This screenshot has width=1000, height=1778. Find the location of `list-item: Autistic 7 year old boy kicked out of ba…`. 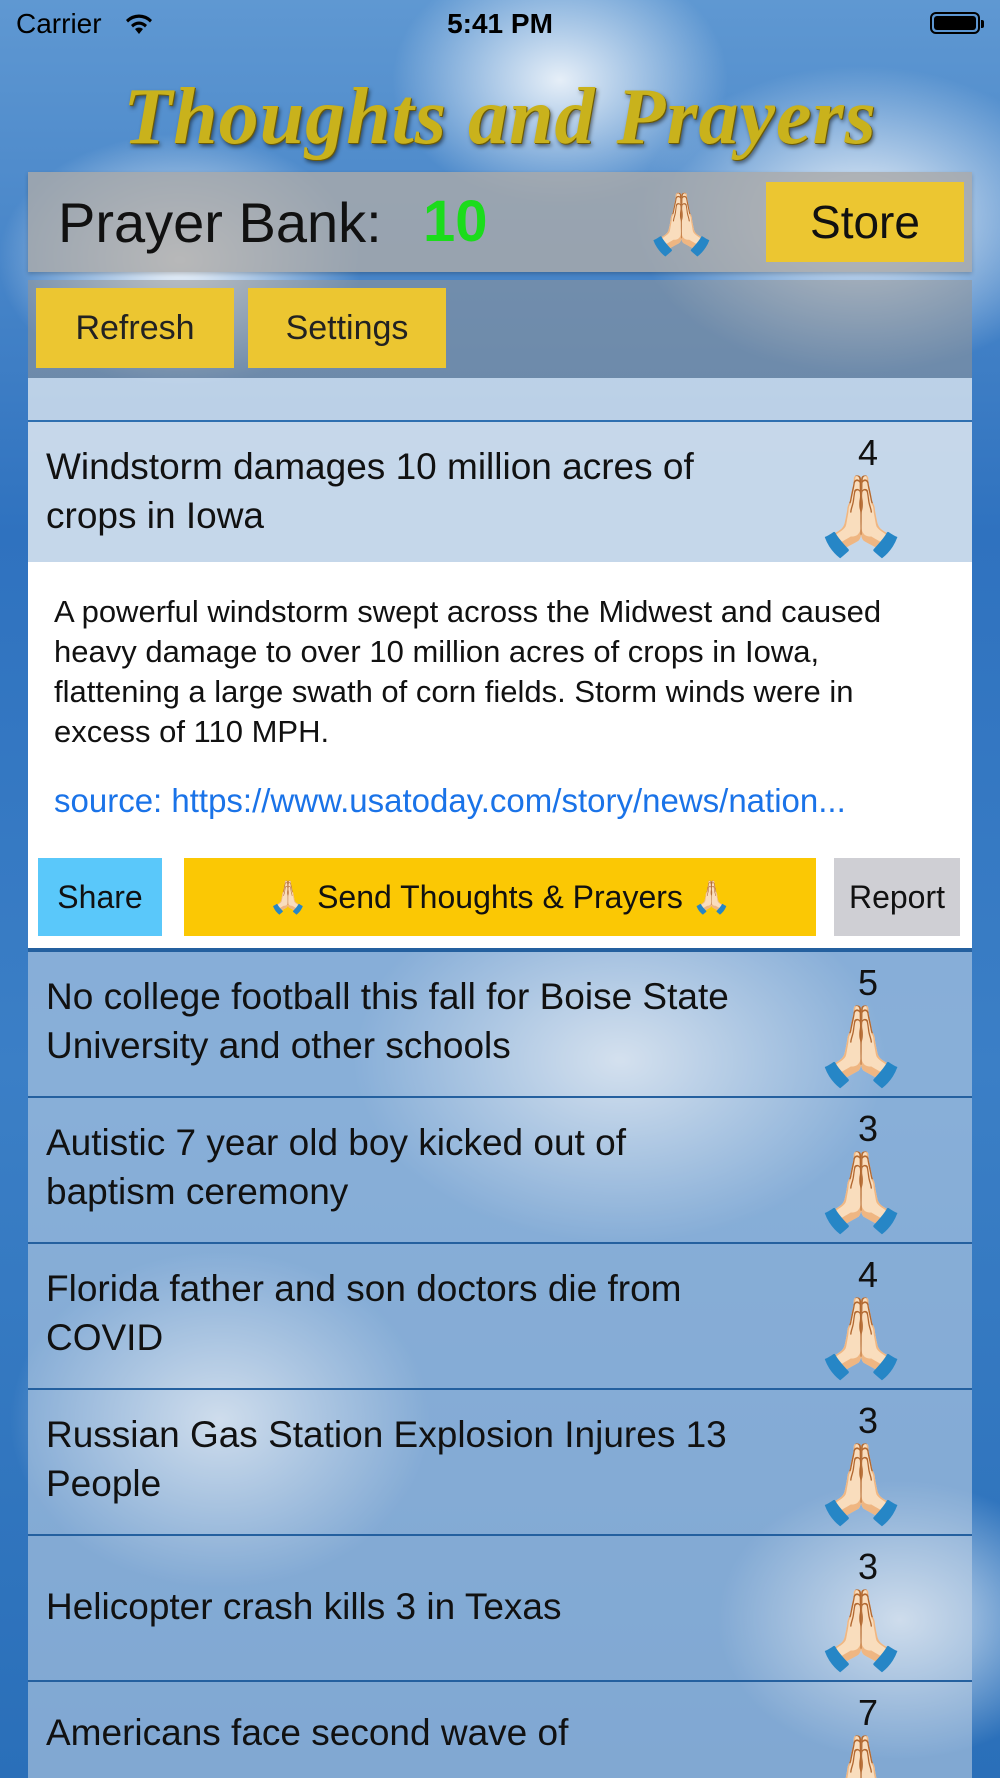

list-item: Autistic 7 year old boy kicked out of ba… is located at coordinates (500, 1171).